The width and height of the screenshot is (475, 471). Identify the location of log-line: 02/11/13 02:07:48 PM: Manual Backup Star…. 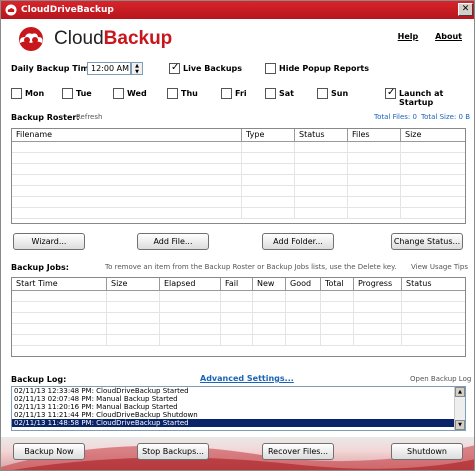
(238, 399).